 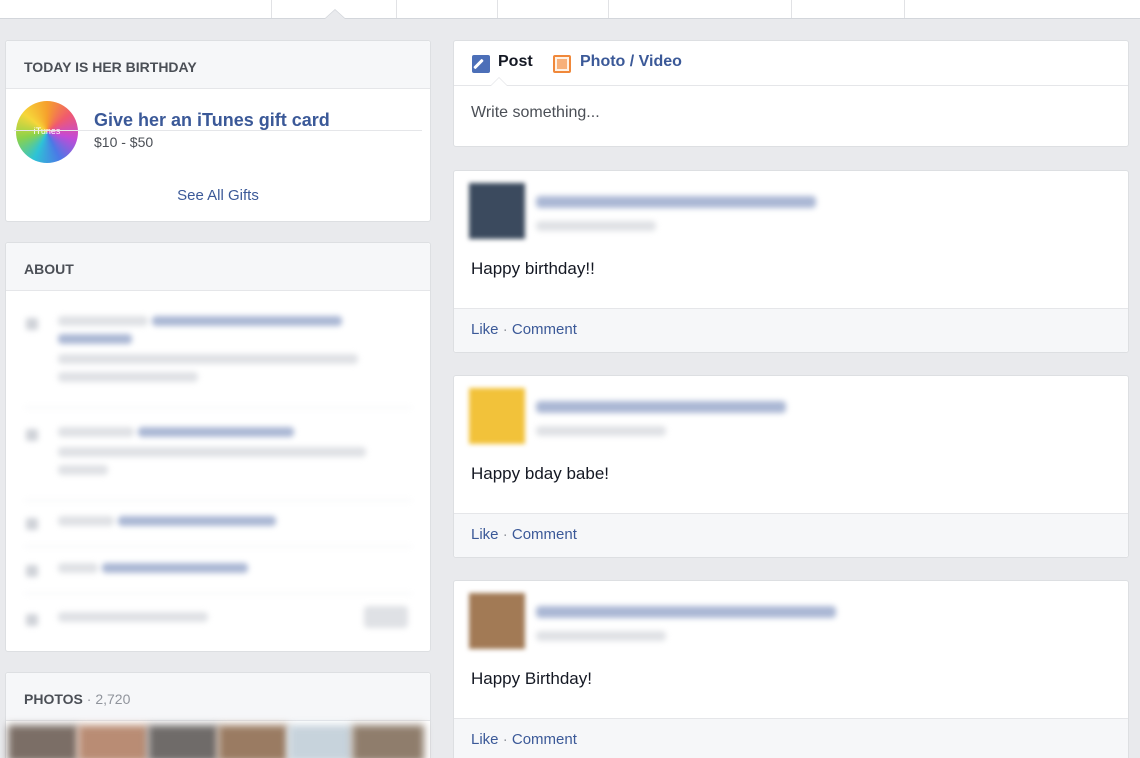 I want to click on photos-count: · 2,720, so click(x=108, y=699).